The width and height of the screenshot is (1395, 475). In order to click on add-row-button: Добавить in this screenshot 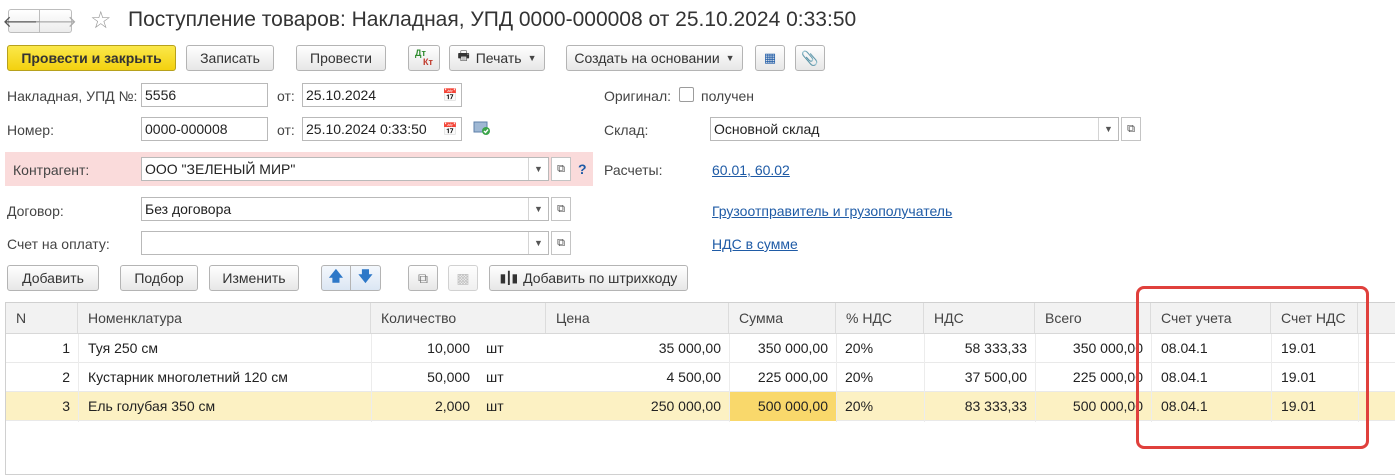, I will do `click(53, 278)`.